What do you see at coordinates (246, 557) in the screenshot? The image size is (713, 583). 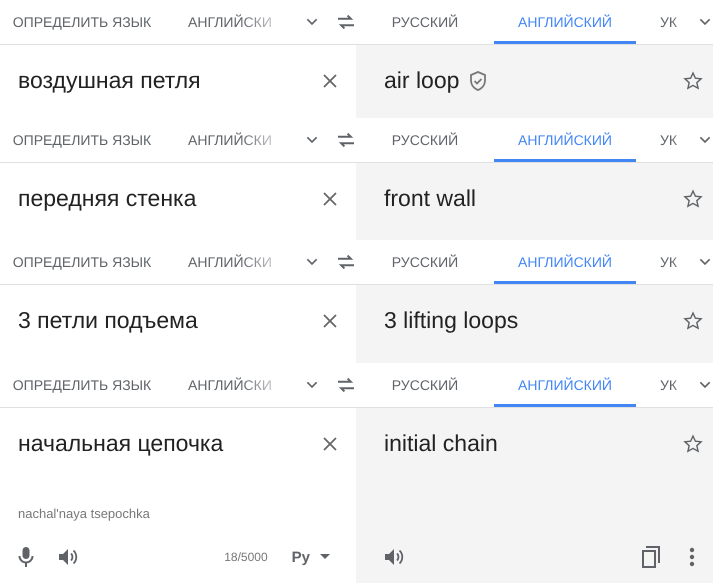 I see `character-count: 18/5000` at bounding box center [246, 557].